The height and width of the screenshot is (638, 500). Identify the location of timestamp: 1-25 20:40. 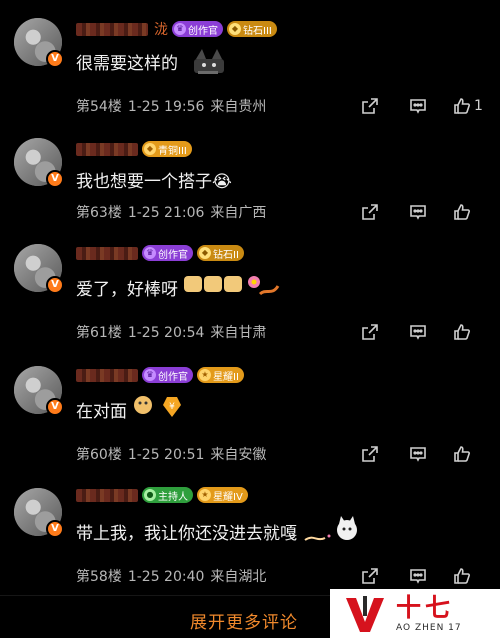
(166, 577).